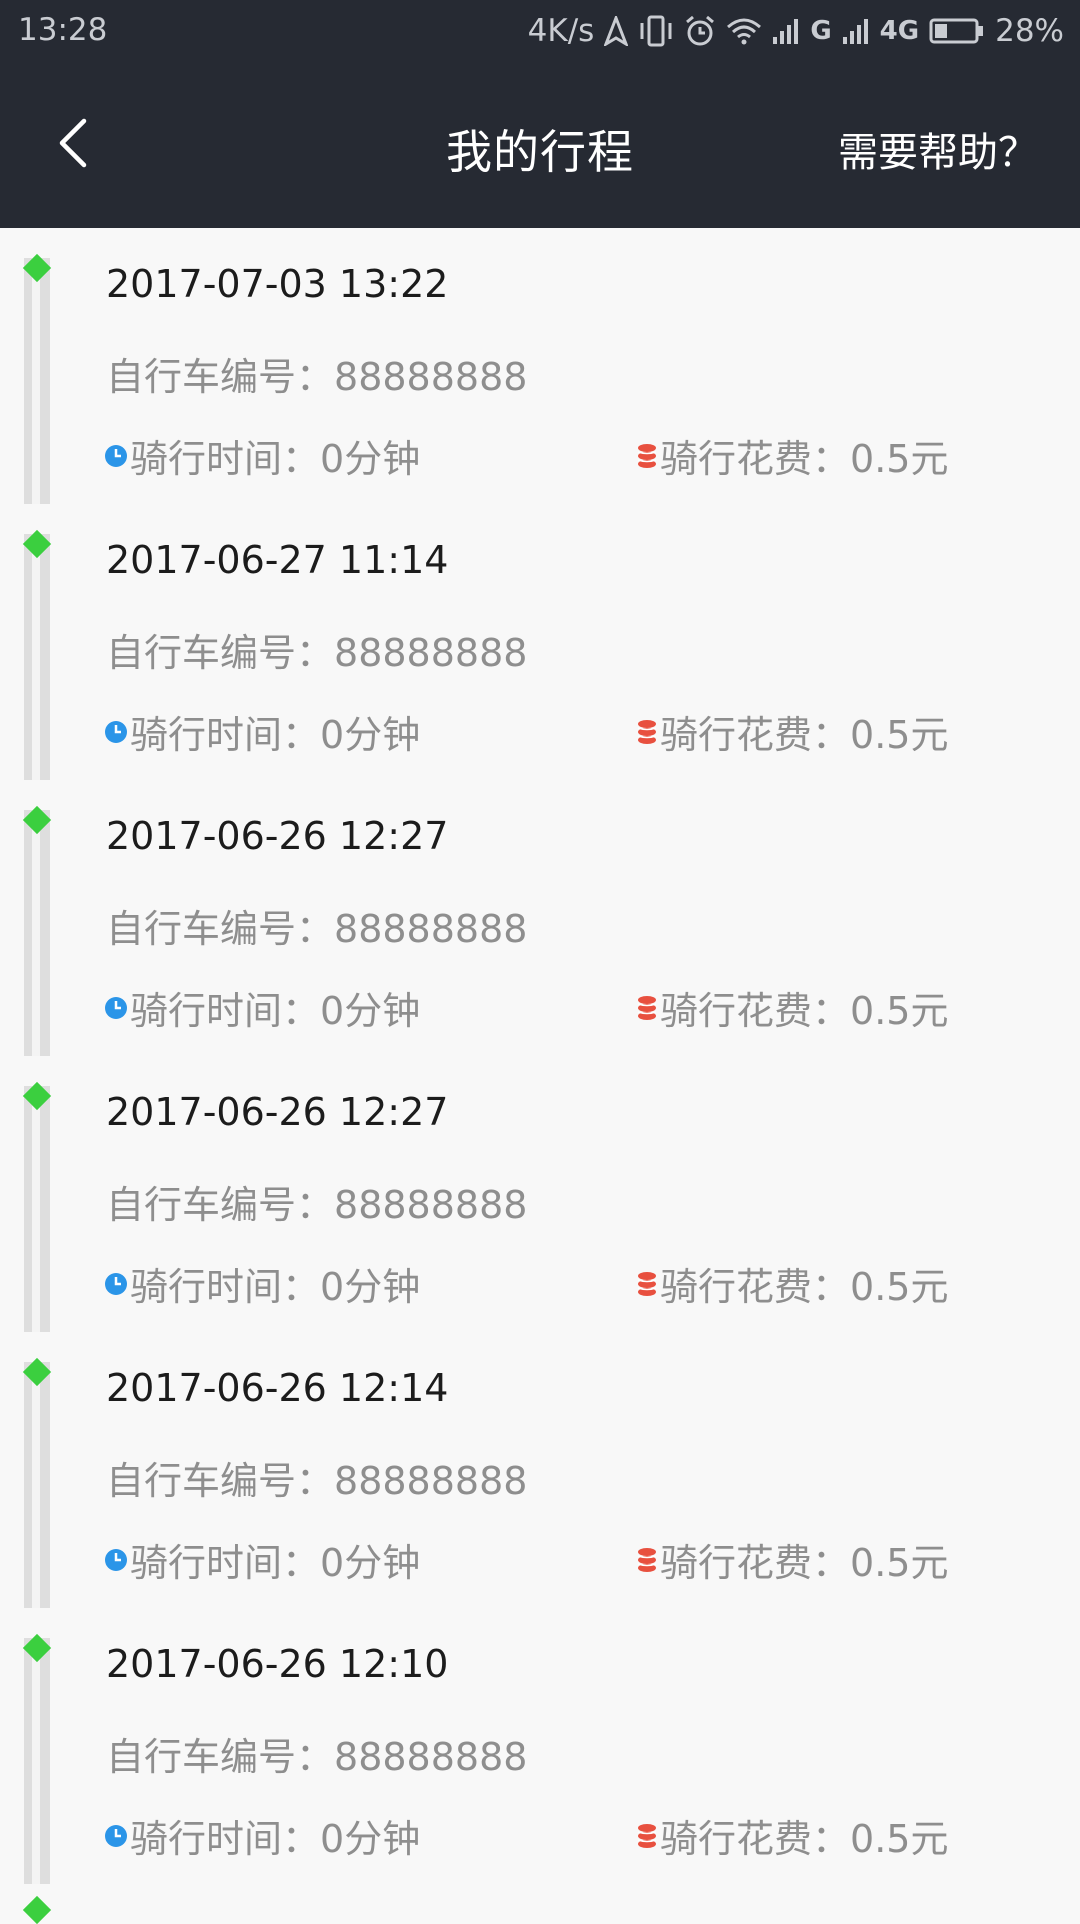 The image size is (1080, 1924). What do you see at coordinates (63, 30) in the screenshot?
I see `status-time: 13:28` at bounding box center [63, 30].